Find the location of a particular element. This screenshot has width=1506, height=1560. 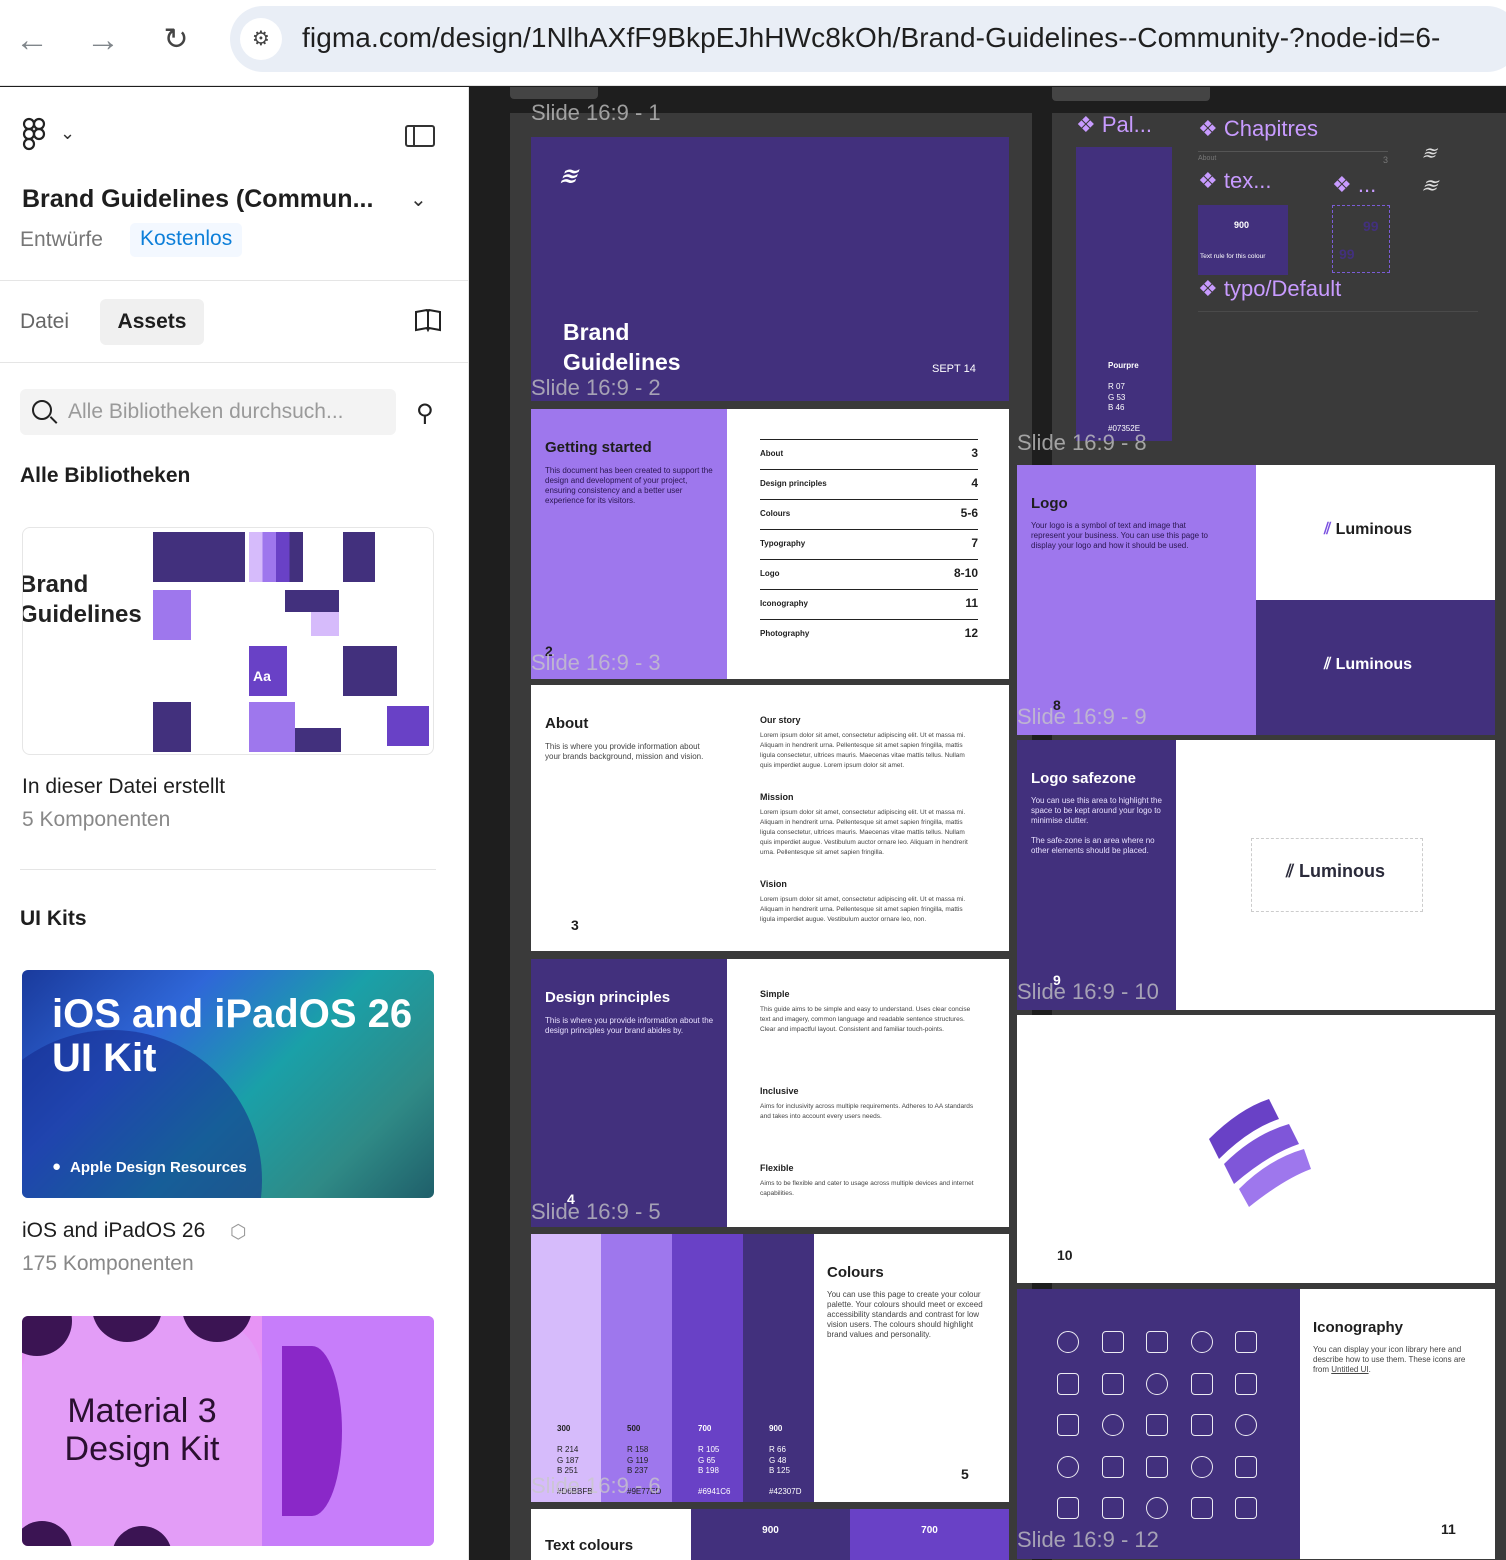

thumb-title-line-1: Brand is located at coordinates (55, 584).